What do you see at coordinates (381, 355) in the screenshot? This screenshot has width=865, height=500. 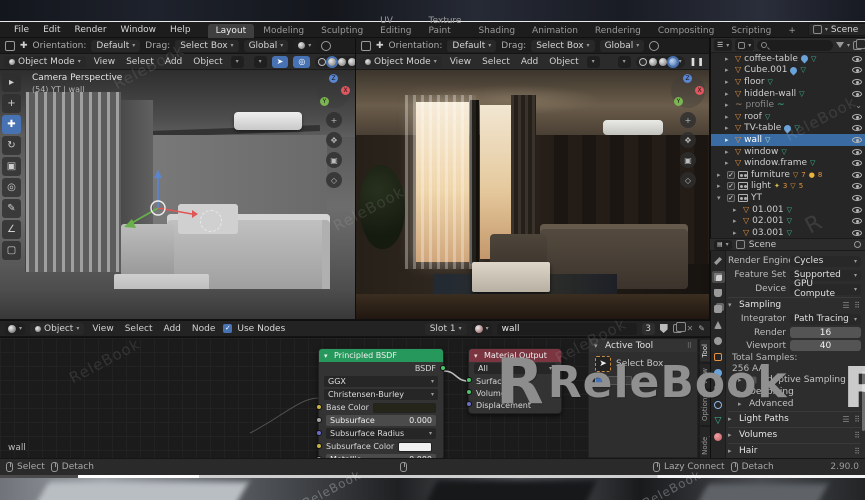 I see `node-header: ▾ Principled BSDF` at bounding box center [381, 355].